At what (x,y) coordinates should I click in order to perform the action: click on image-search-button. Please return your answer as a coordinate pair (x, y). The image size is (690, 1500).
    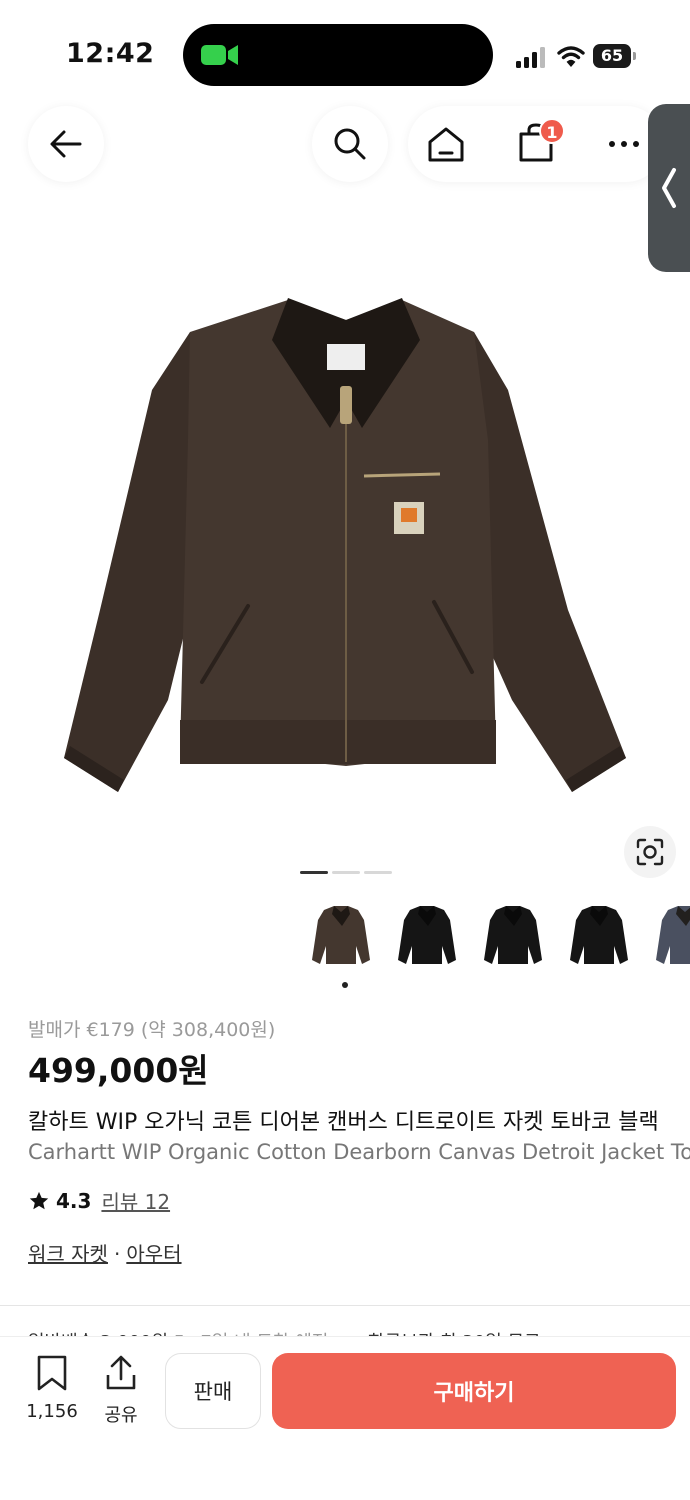
    Looking at the image, I should click on (650, 852).